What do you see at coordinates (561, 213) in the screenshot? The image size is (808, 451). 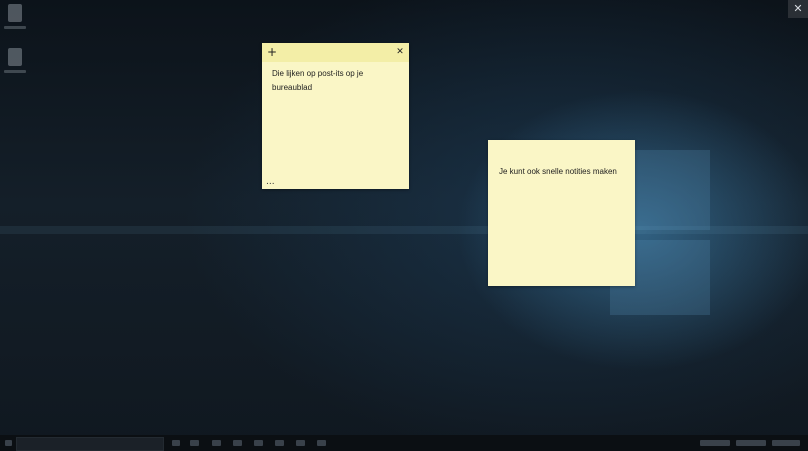 I see `sticky-note-2: Je kunt ook snelle notities maken` at bounding box center [561, 213].